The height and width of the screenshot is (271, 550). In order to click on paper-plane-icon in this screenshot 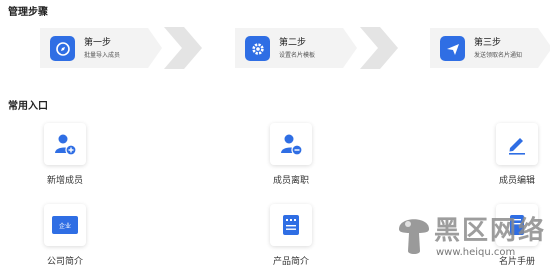, I will do `click(452, 48)`.